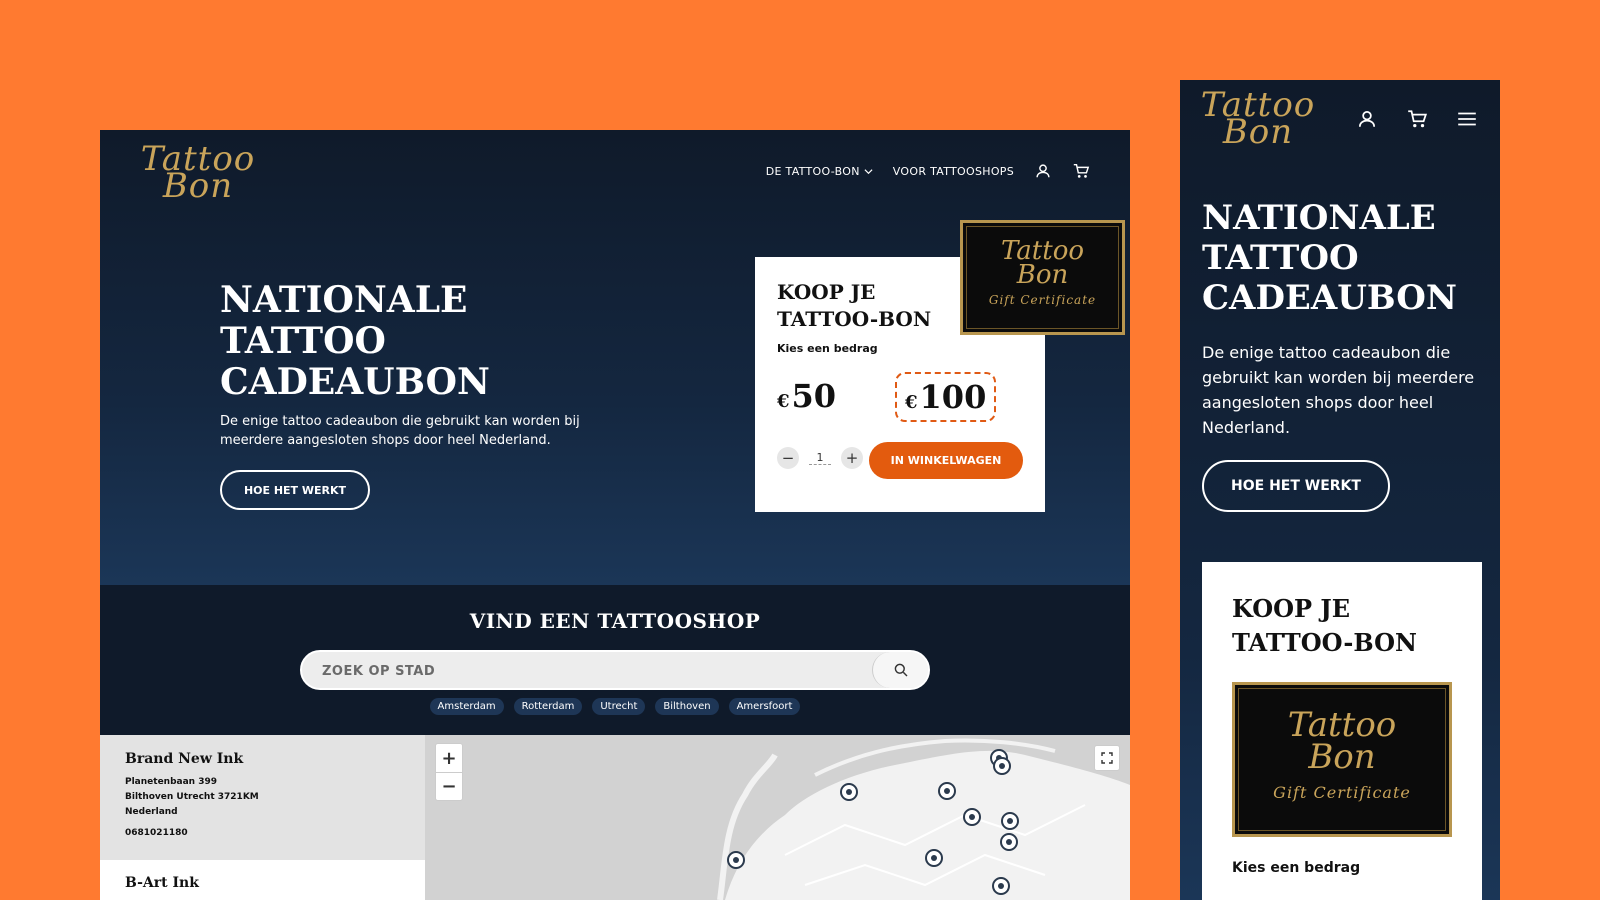 The height and width of the screenshot is (900, 1600). What do you see at coordinates (619, 706) in the screenshot?
I see `city-chip: Utrecht` at bounding box center [619, 706].